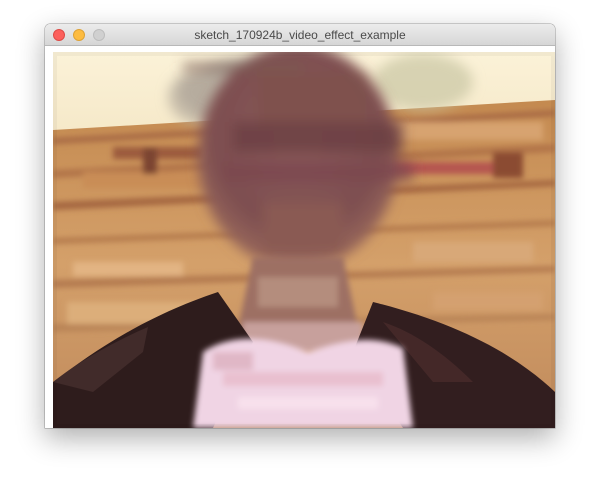  I want to click on window-title: sketch_170924b_video_effect_example, so click(300, 35).